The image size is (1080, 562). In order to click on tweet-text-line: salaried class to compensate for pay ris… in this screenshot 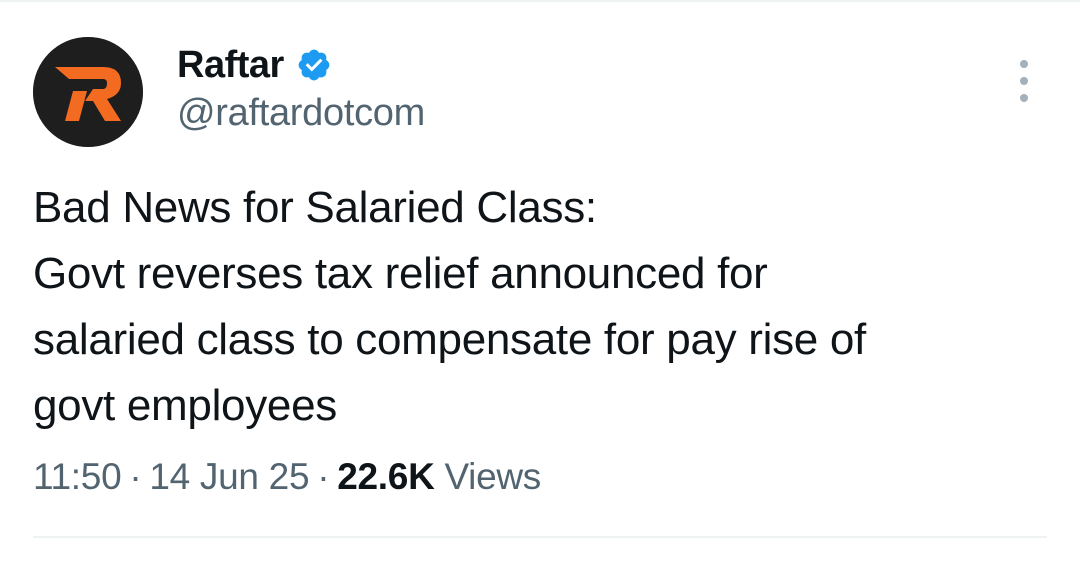, I will do `click(449, 339)`.